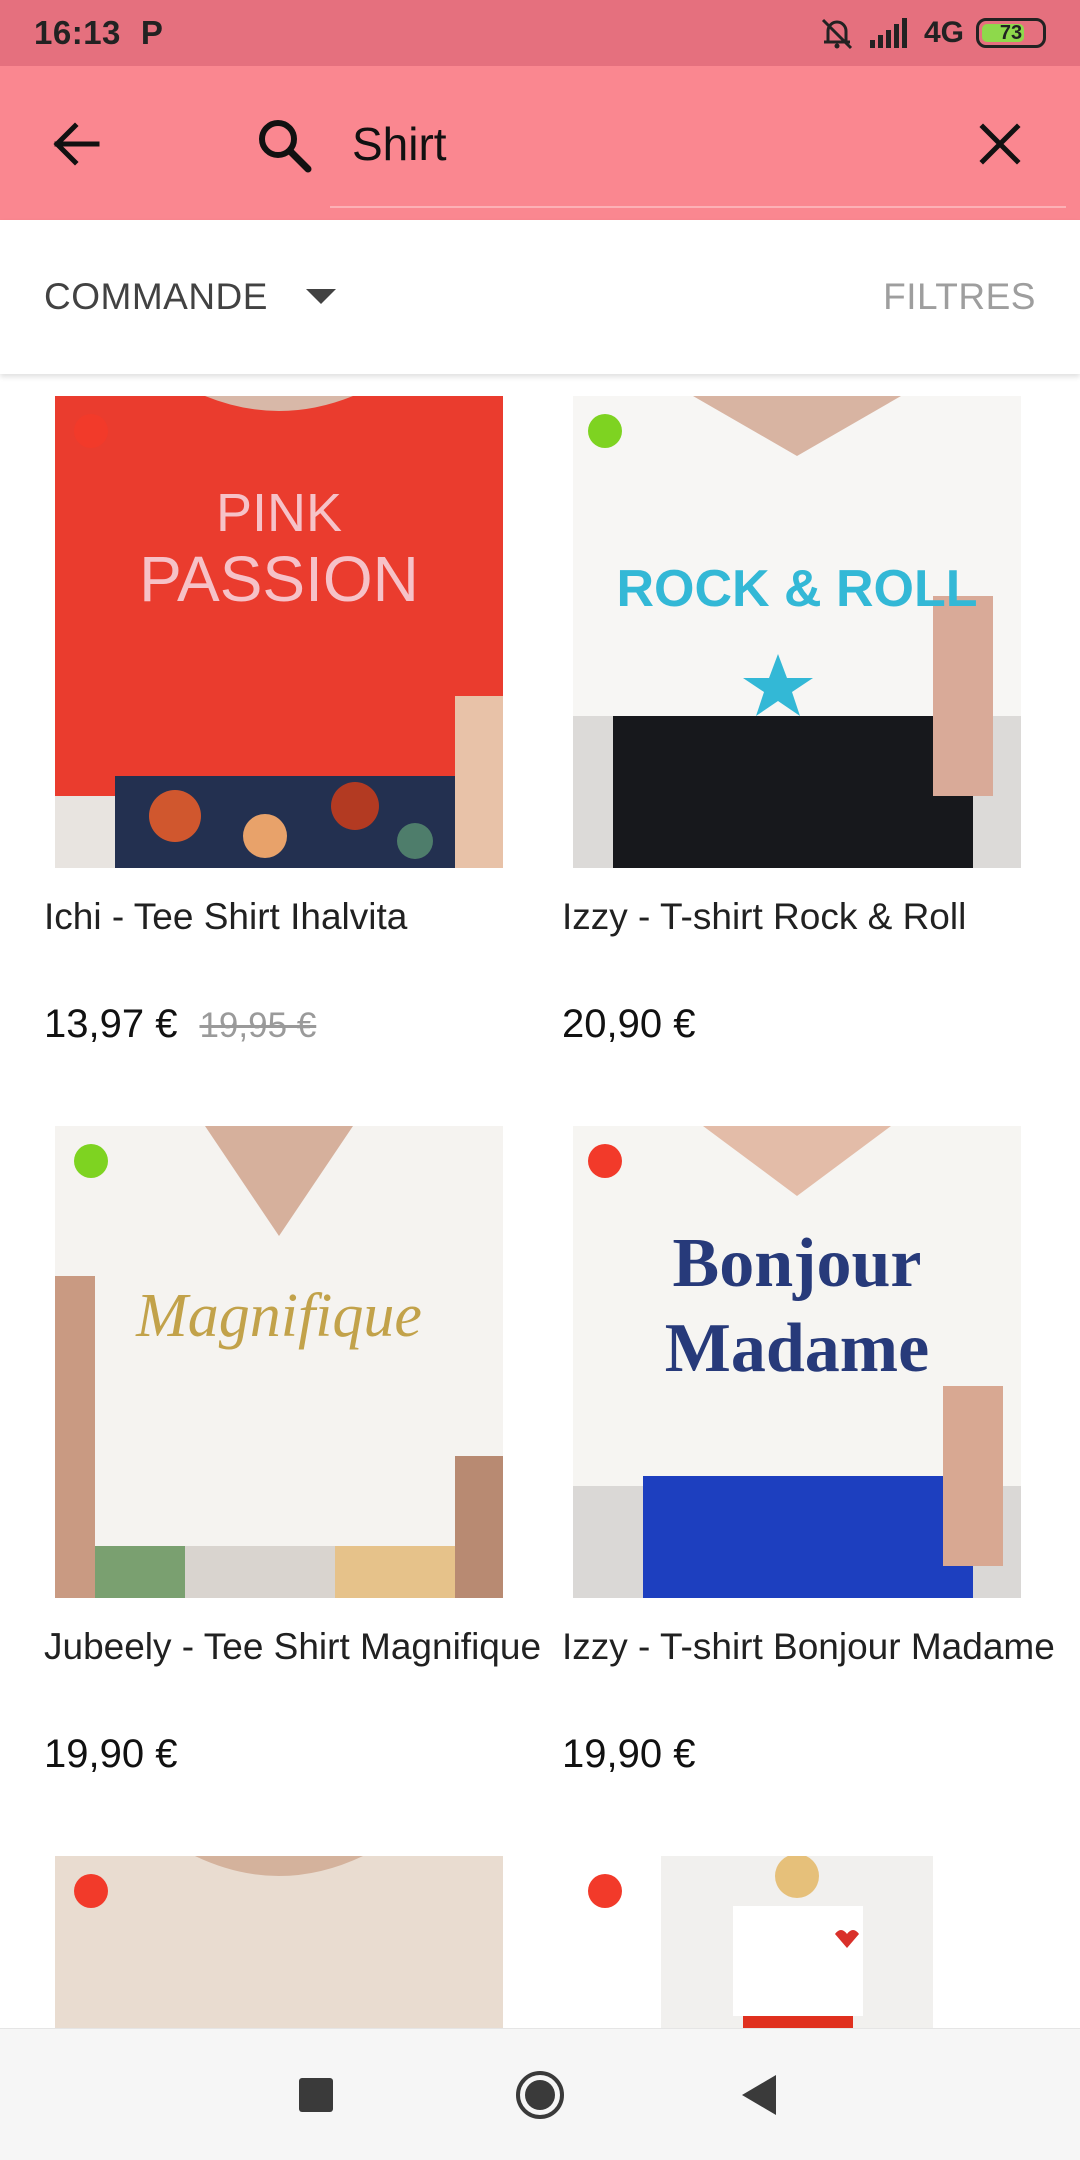 The image size is (1080, 2160). I want to click on signal-icon, so click(888, 33).